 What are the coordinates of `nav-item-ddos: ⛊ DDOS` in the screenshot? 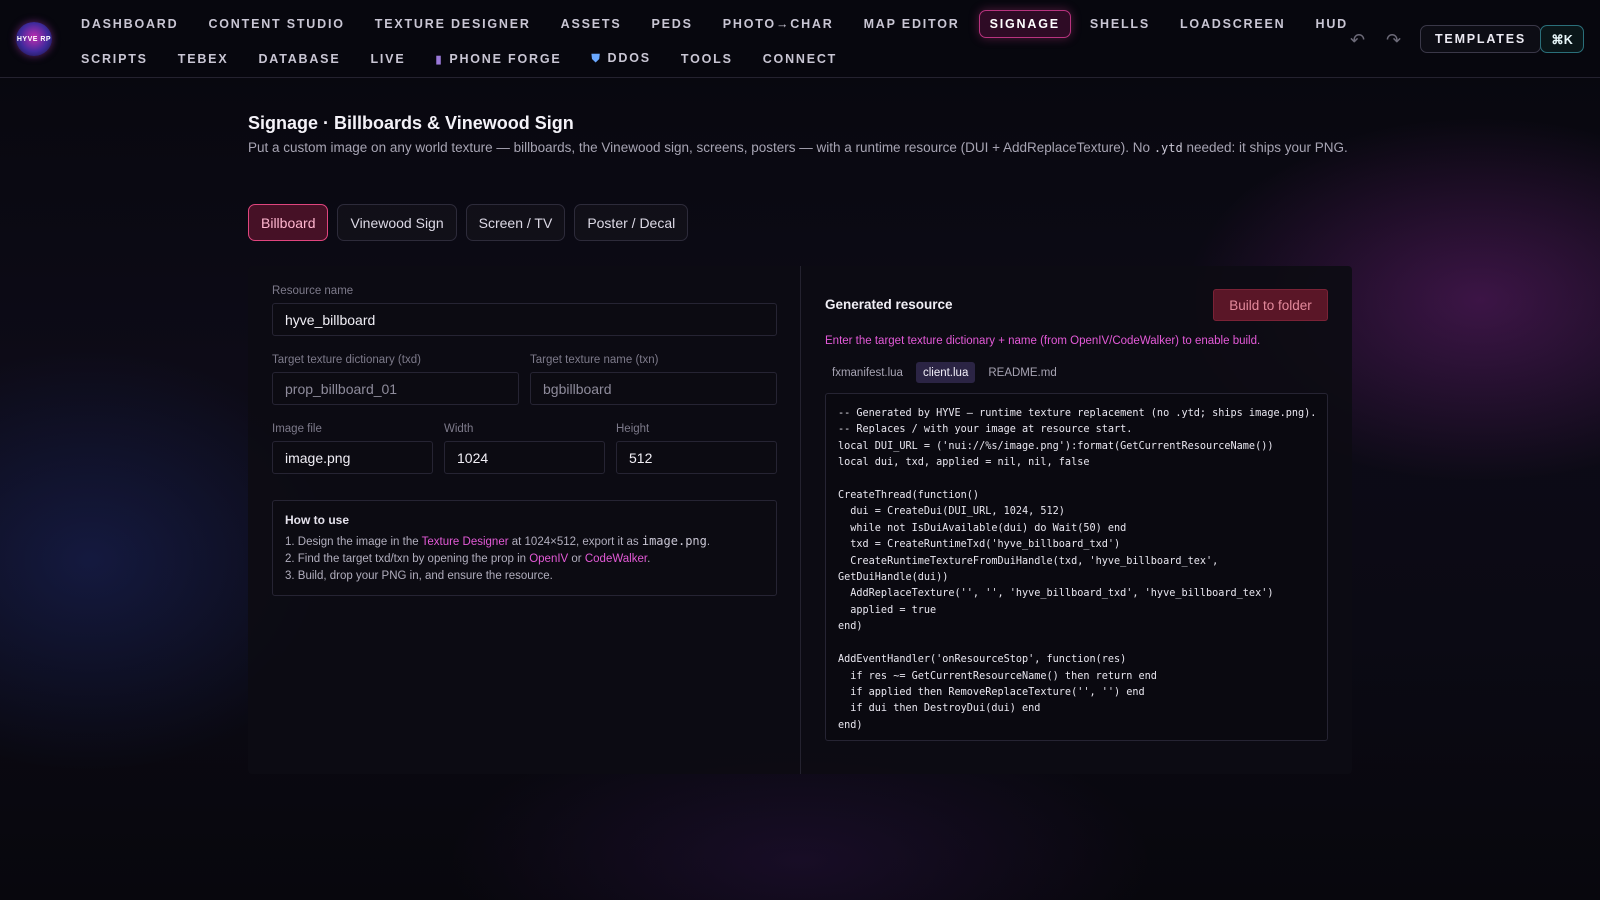 It's located at (620, 58).